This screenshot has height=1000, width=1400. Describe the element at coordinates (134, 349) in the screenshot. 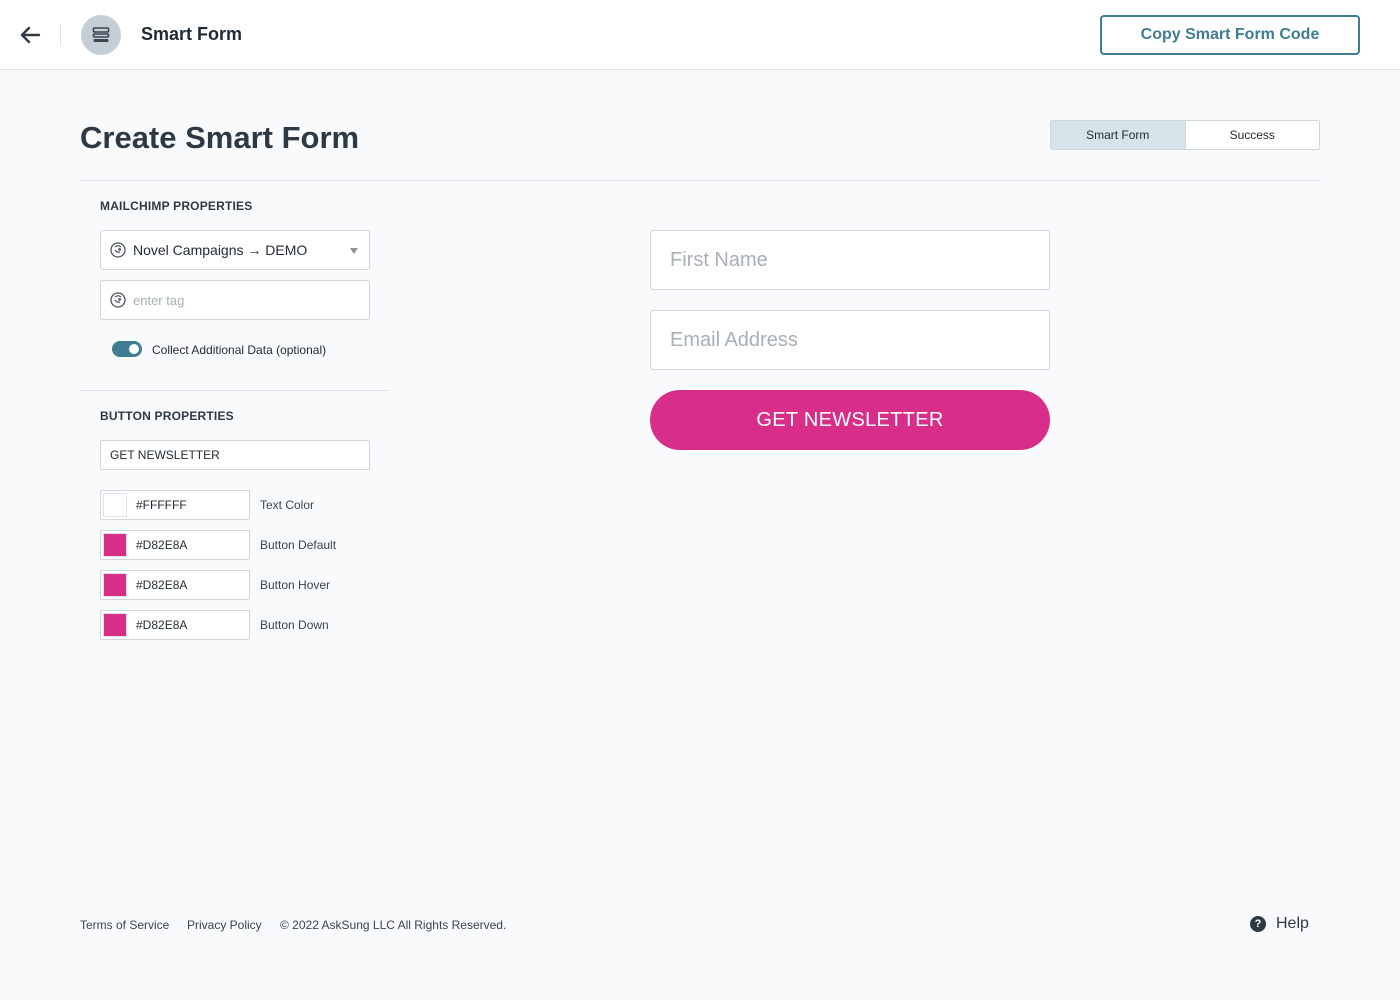

I see `toggle-knob` at that location.